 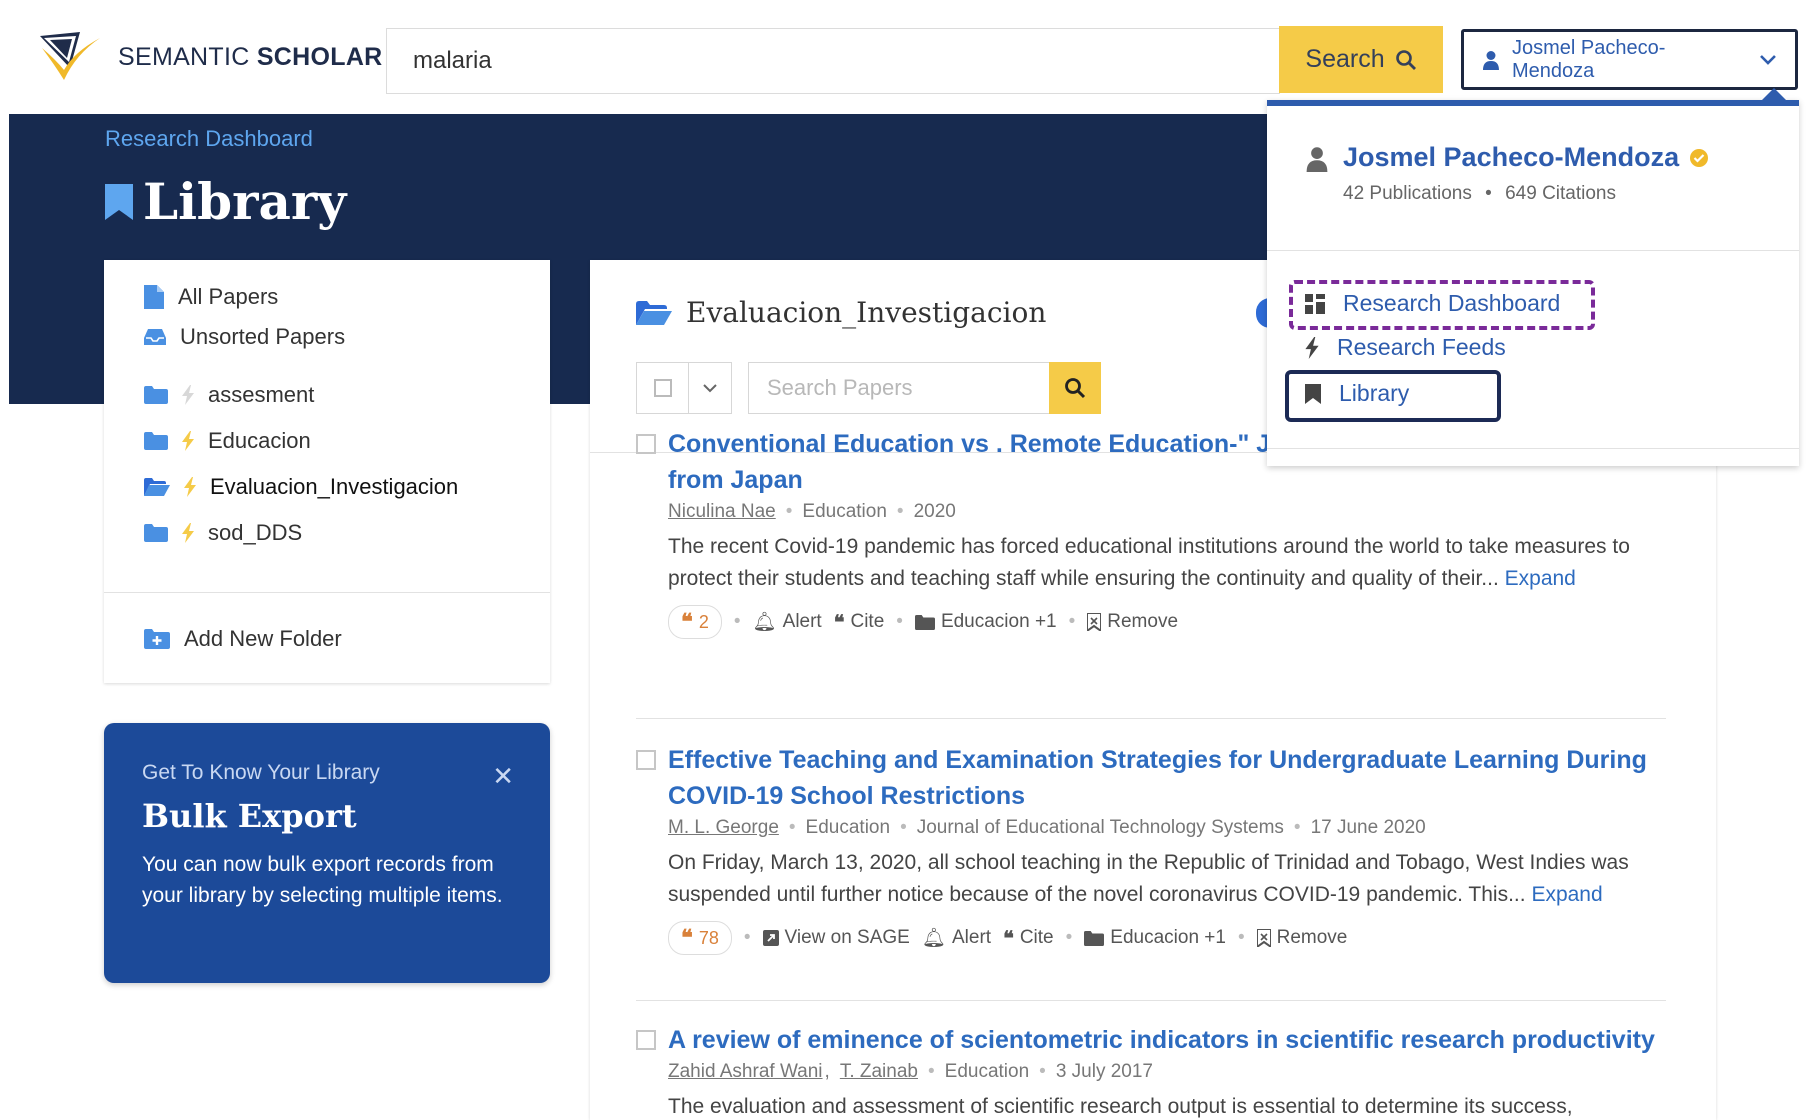 I want to click on dropdown-topbar, so click(x=1533, y=103).